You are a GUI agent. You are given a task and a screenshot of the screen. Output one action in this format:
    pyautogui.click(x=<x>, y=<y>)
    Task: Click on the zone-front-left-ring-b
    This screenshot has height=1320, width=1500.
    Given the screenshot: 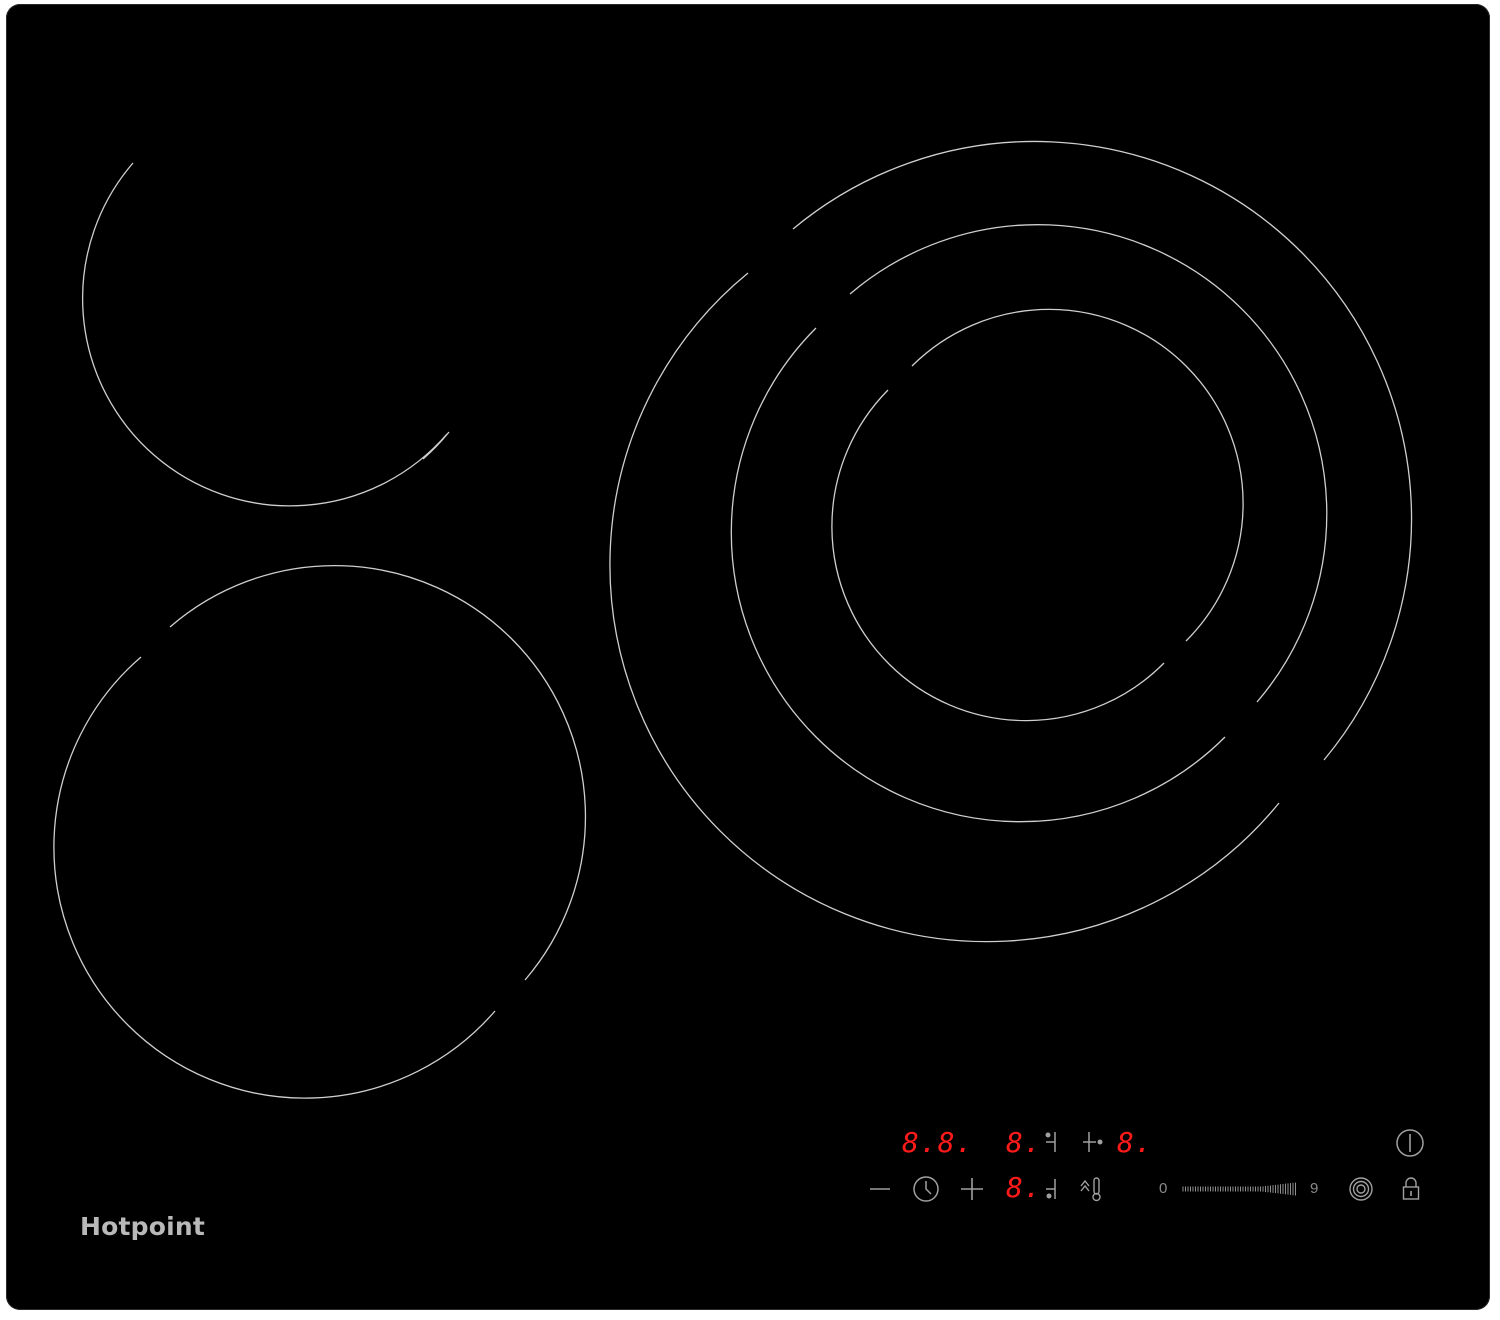 What is the action you would take?
    pyautogui.click(x=274, y=877)
    